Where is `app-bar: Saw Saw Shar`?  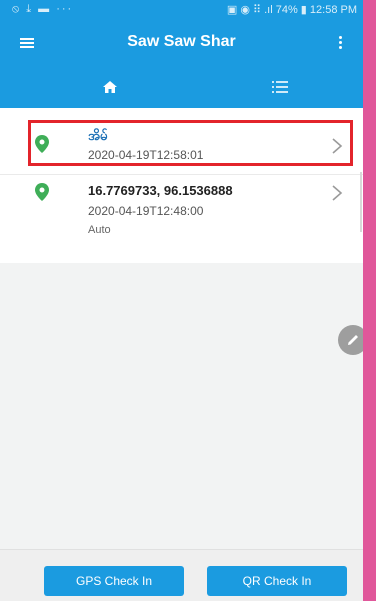 app-bar: Saw Saw Shar is located at coordinates (181, 43).